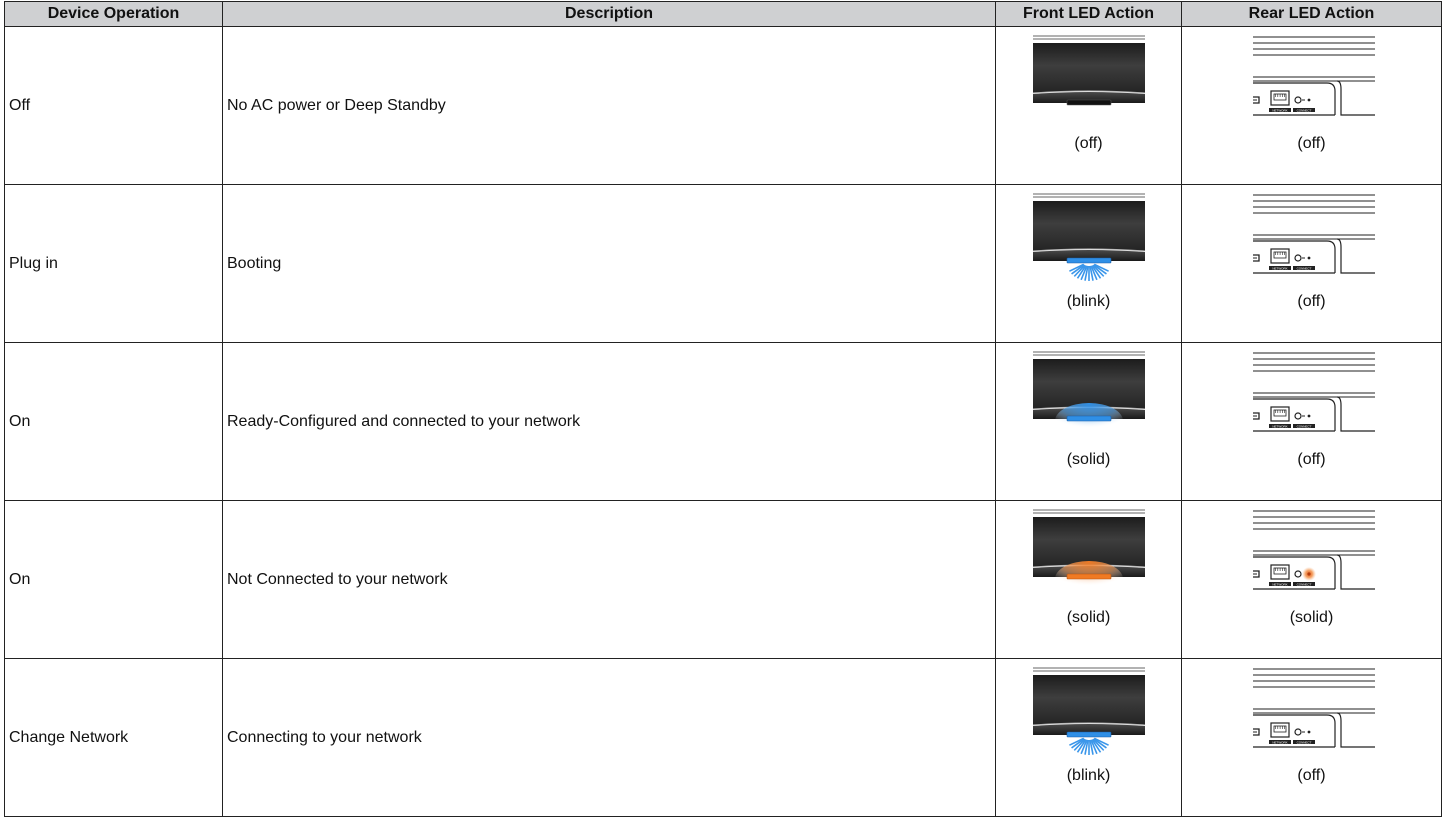 The width and height of the screenshot is (1446, 817). Describe the element at coordinates (113, 263) in the screenshot. I see `device-operation-cell: Plug in` at that location.